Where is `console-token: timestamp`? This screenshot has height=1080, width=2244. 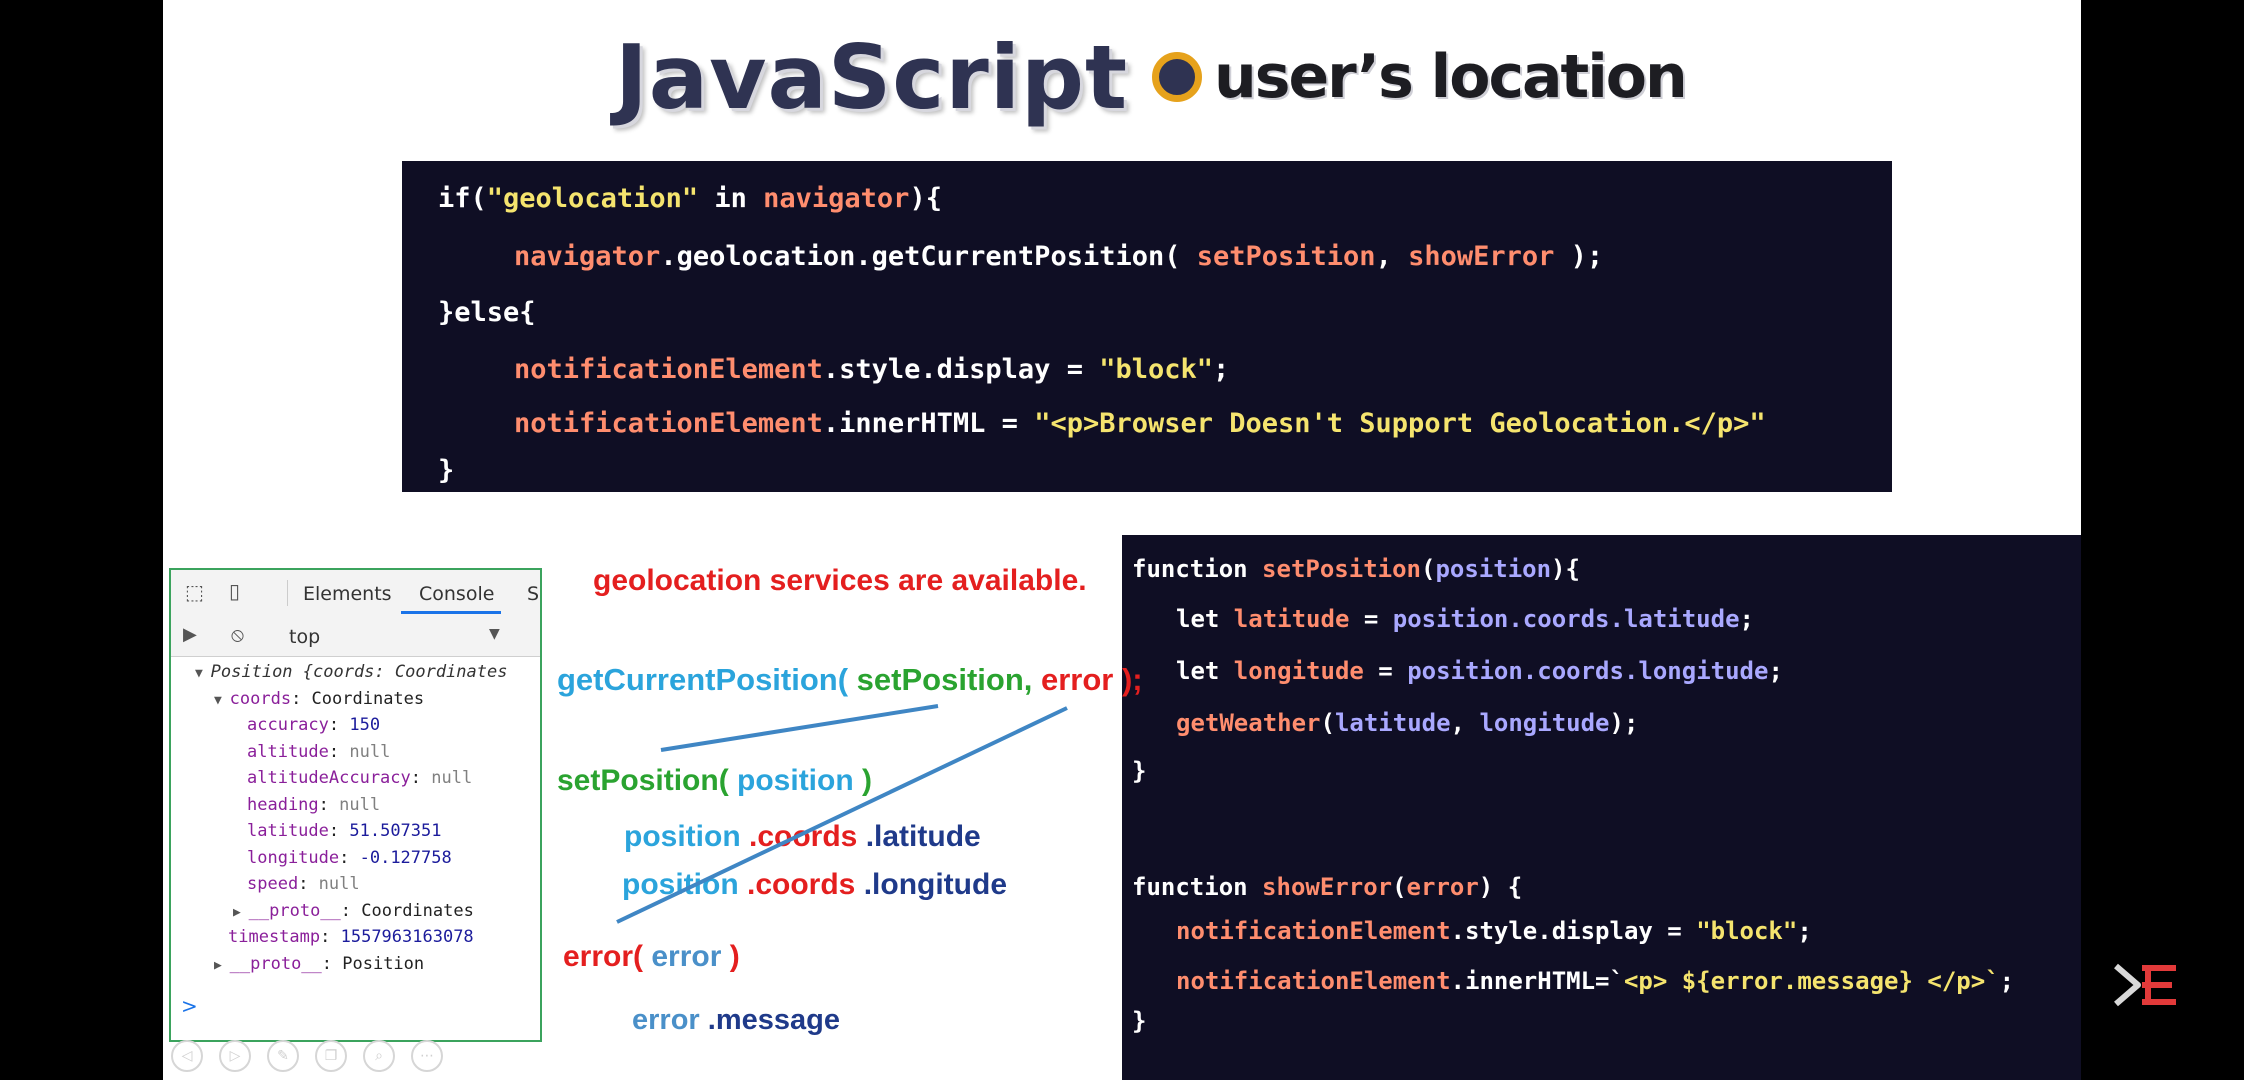 console-token: timestamp is located at coordinates (274, 937).